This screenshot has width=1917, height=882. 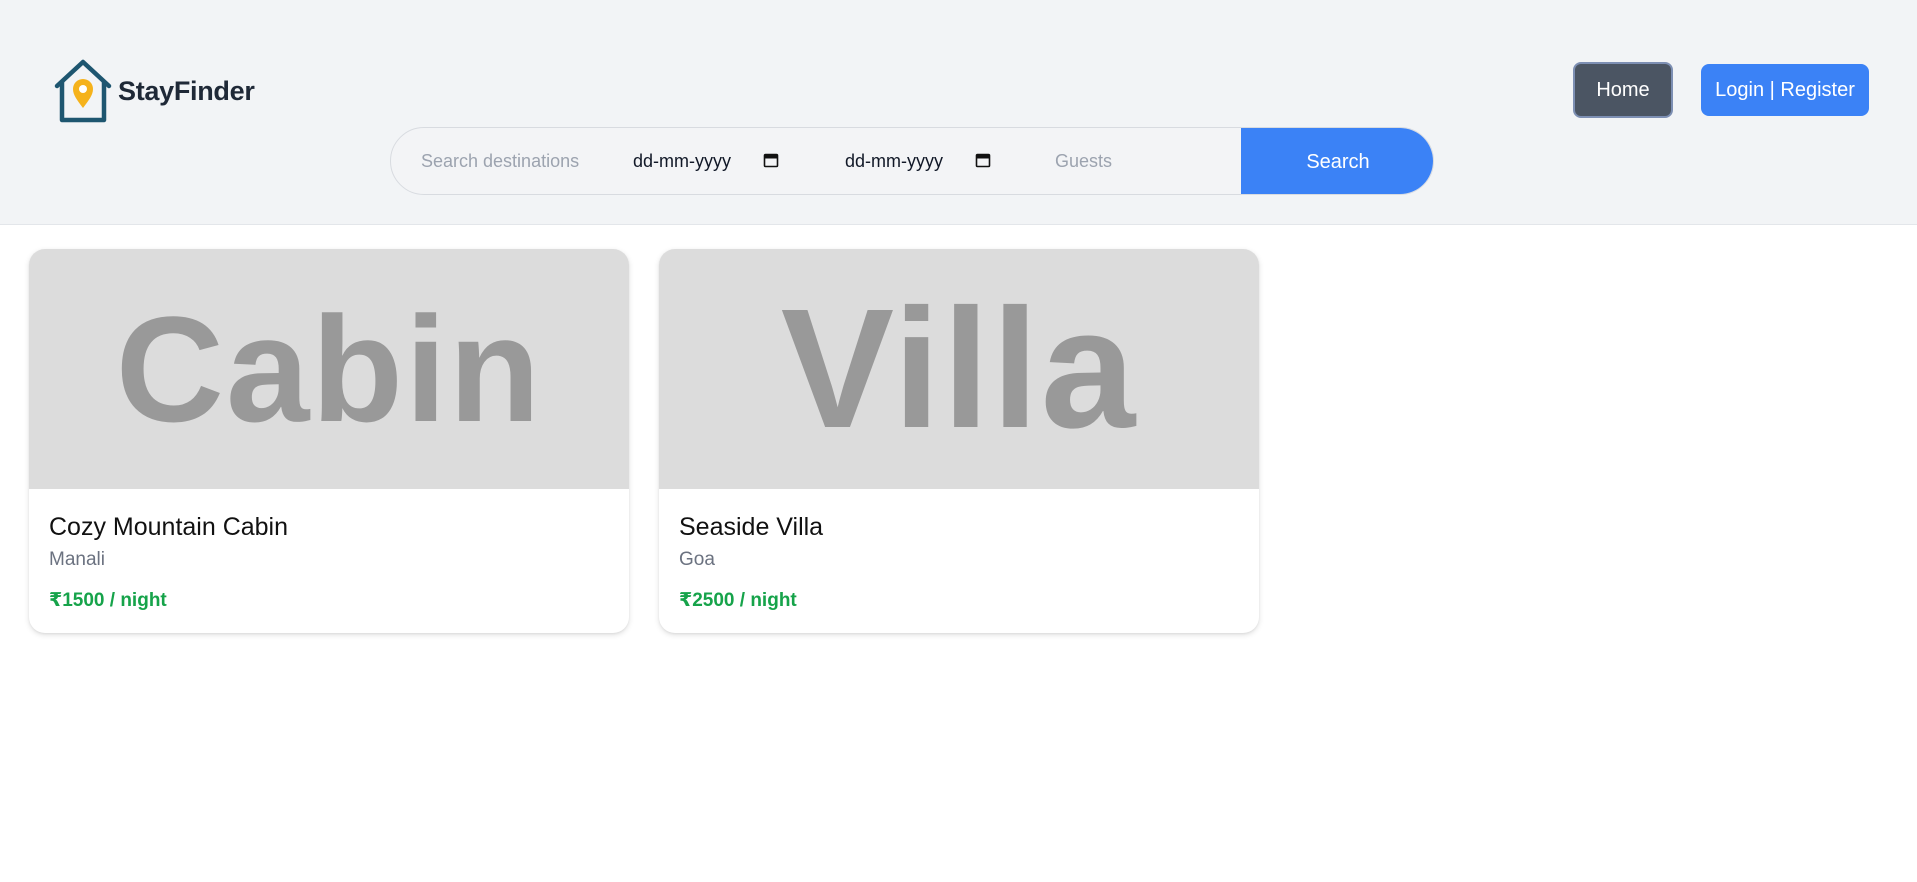 What do you see at coordinates (738, 600) in the screenshot?
I see `listing-price: ₹2500 / night` at bounding box center [738, 600].